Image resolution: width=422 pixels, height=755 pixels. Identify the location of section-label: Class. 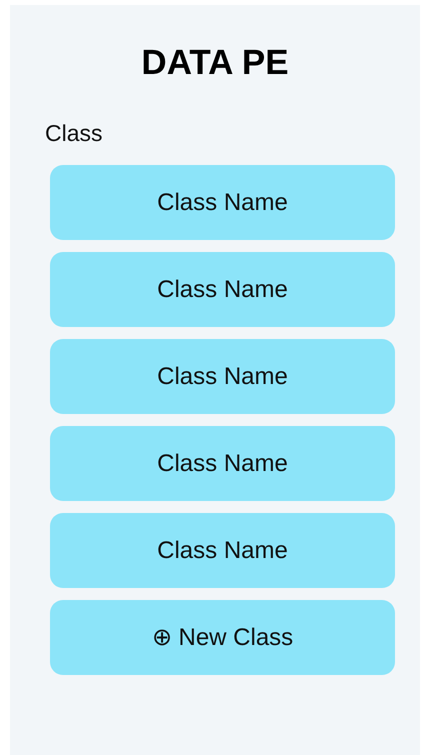
(74, 133).